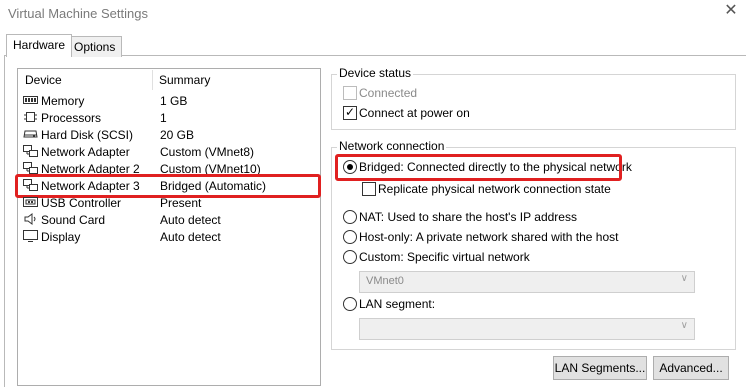  What do you see at coordinates (30, 100) in the screenshot?
I see `memory-icon` at bounding box center [30, 100].